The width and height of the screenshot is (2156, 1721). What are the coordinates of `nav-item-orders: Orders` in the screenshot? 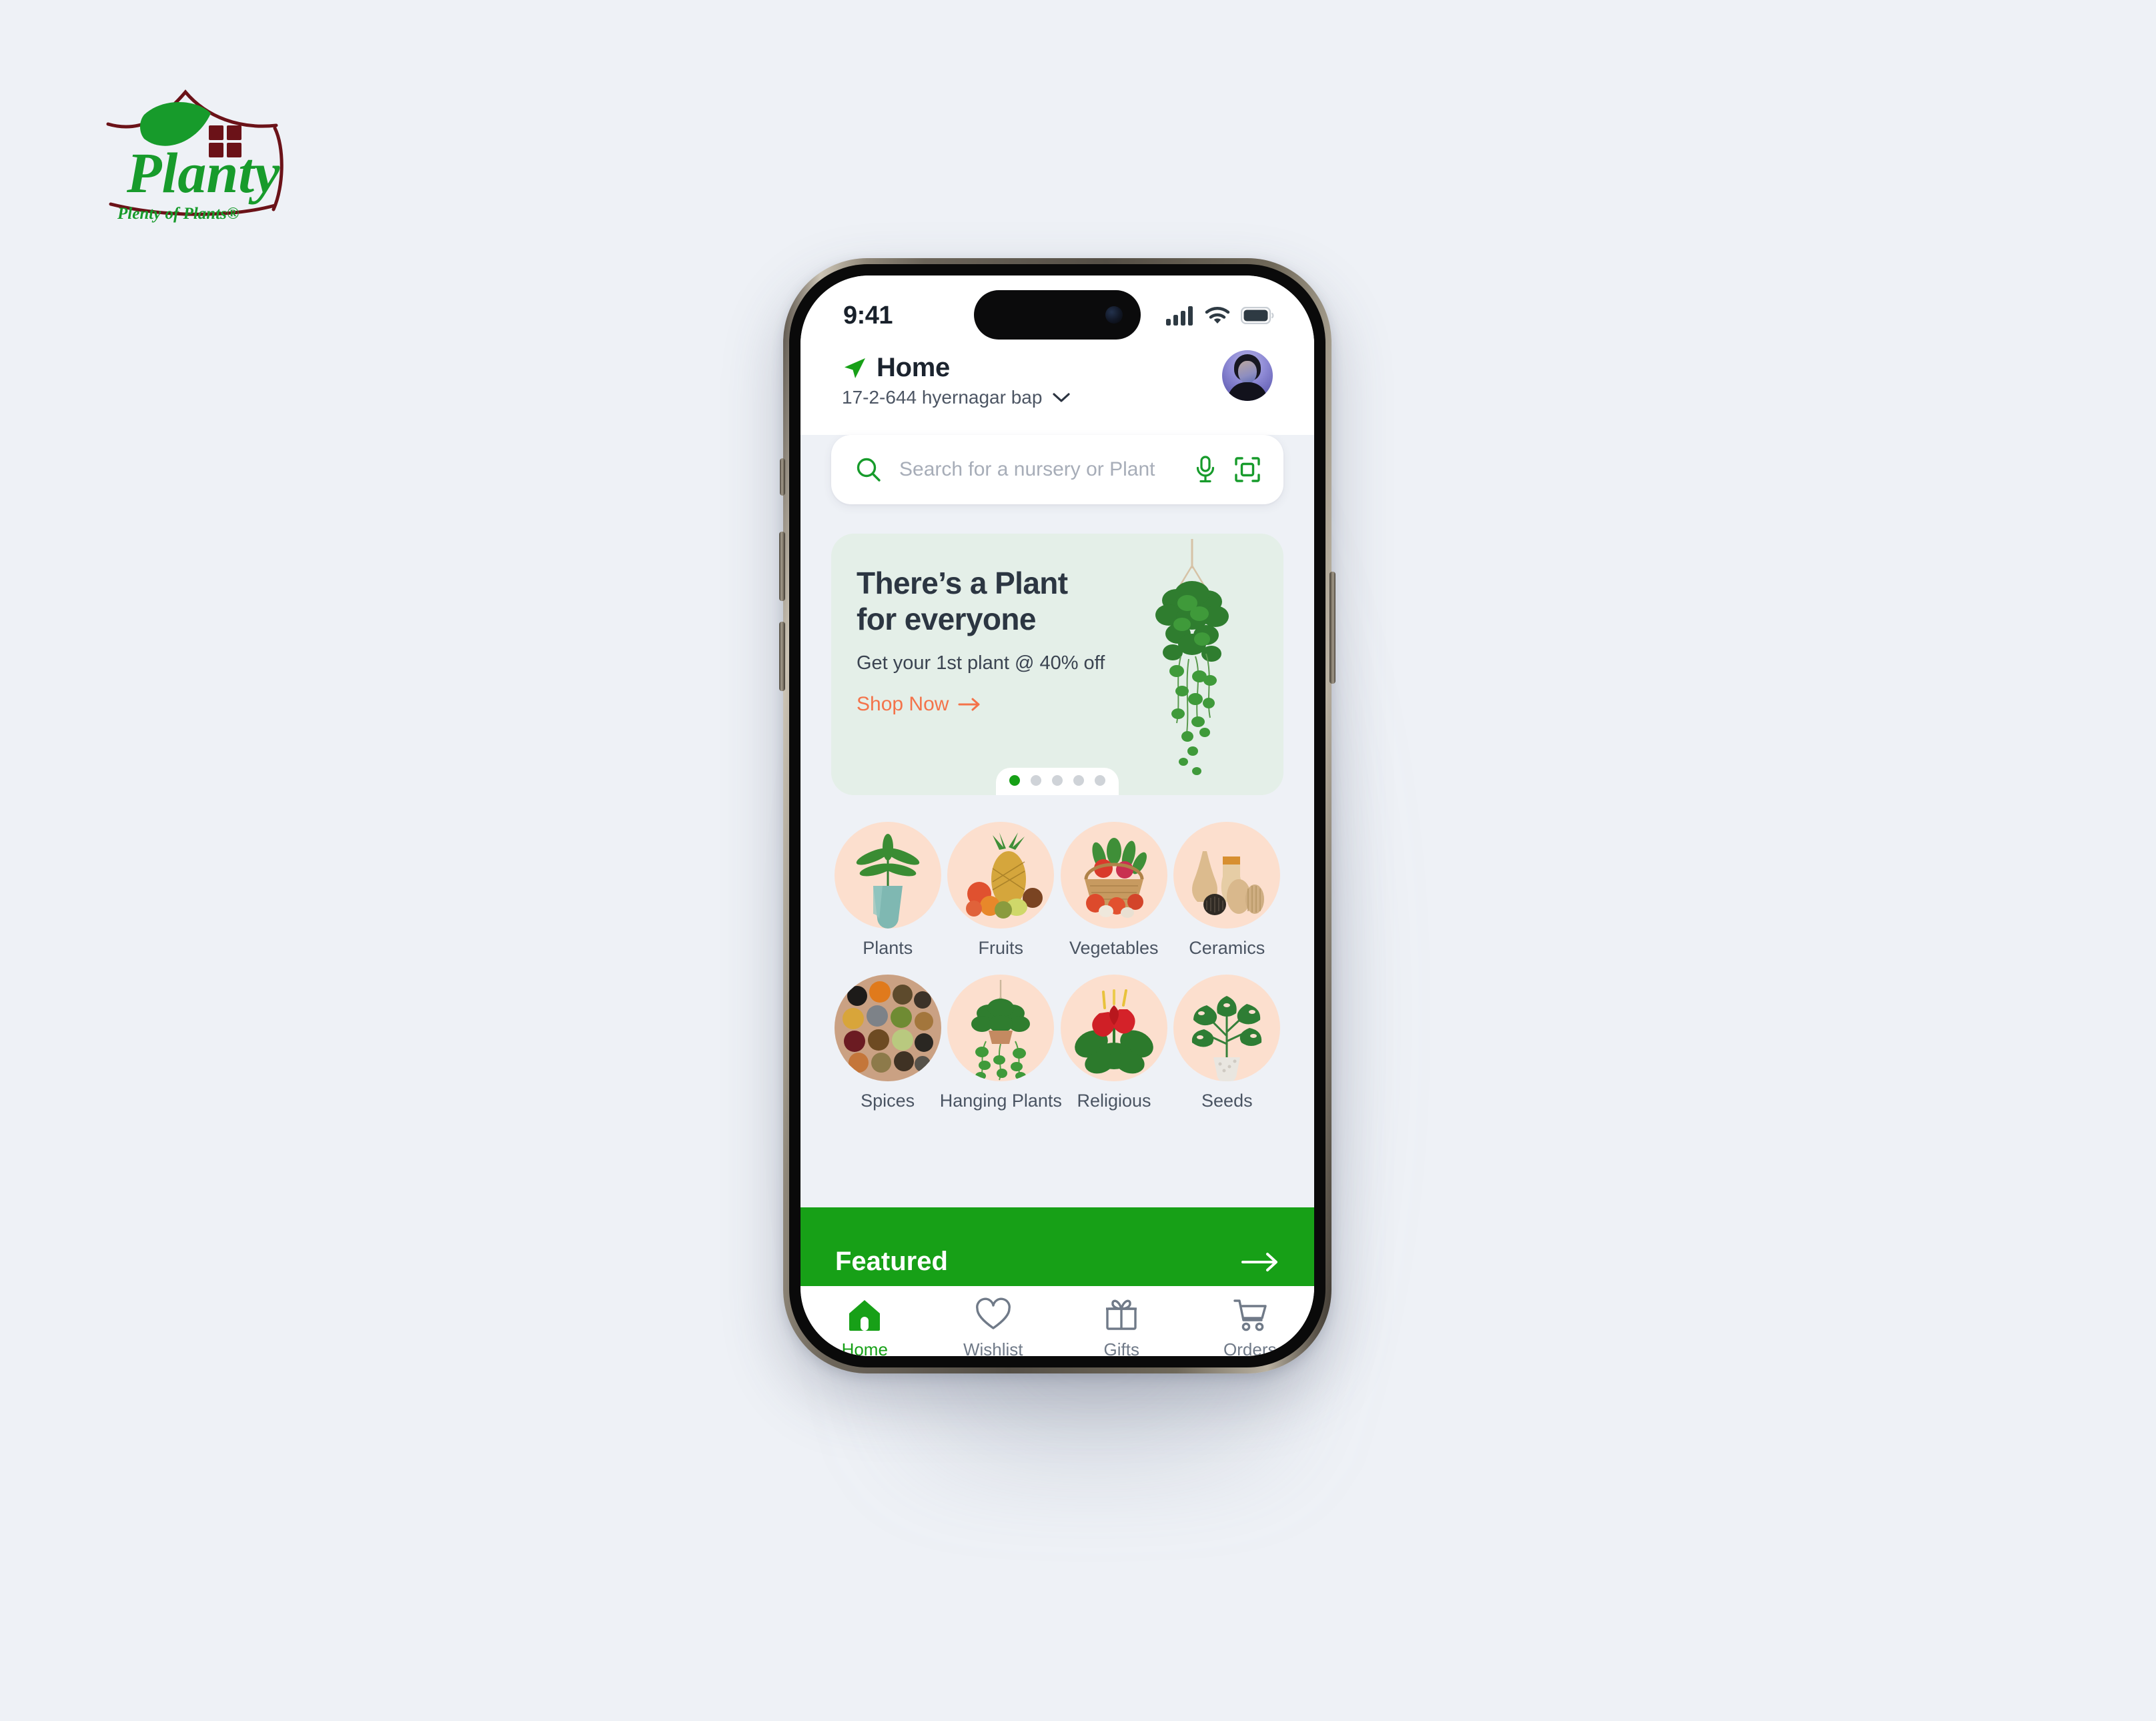 It's located at (1250, 1326).